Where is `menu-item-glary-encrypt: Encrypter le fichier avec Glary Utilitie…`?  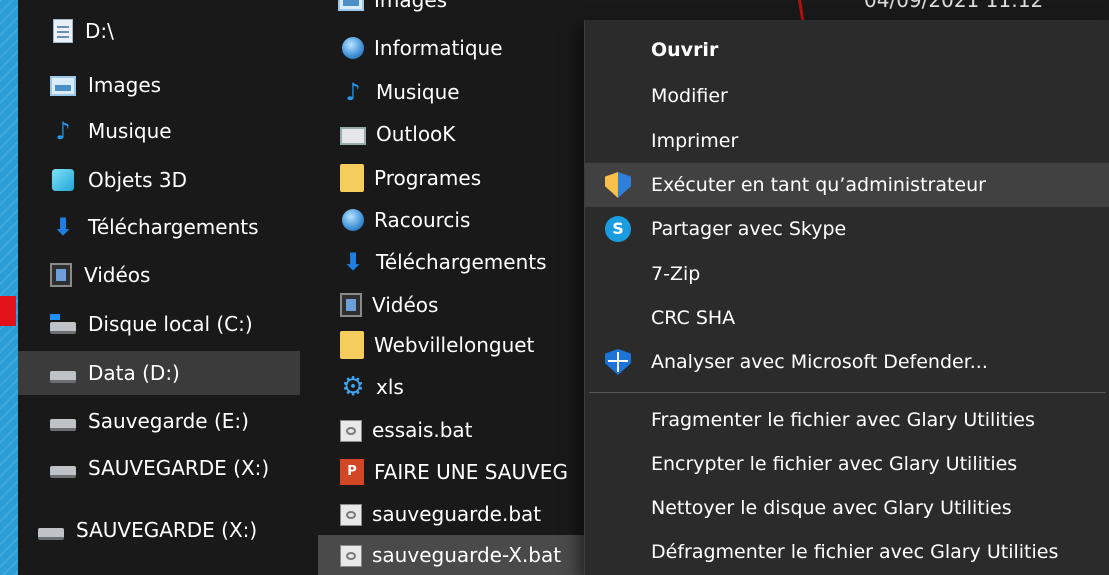 menu-item-glary-encrypt: Encrypter le fichier avec Glary Utilitie… is located at coordinates (847, 464).